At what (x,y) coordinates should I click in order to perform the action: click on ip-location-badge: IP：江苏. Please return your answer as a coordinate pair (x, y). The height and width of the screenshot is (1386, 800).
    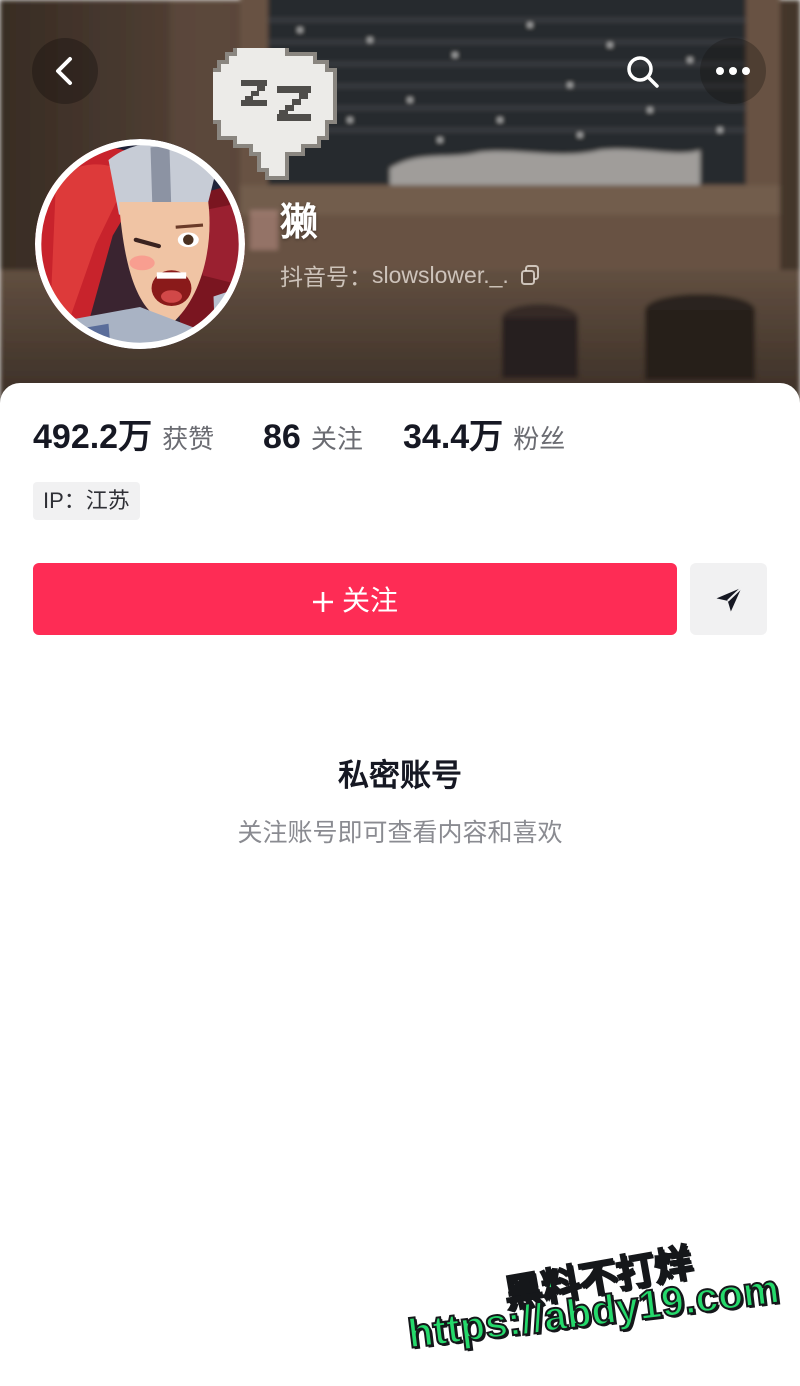
    Looking at the image, I should click on (86, 501).